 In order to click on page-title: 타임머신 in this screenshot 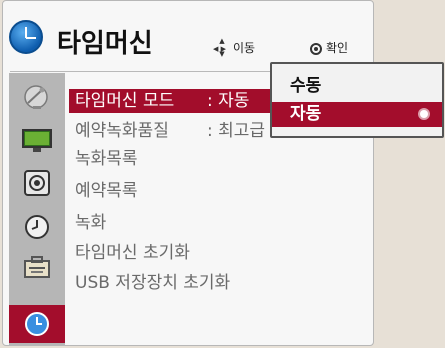, I will do `click(105, 44)`.